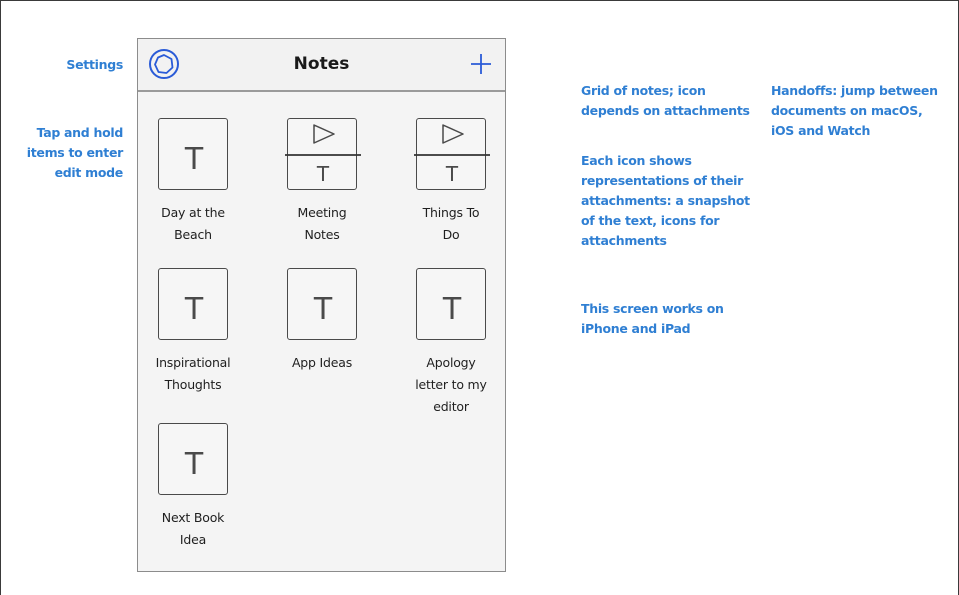  I want to click on note-item: T App Ideas, so click(322, 321).